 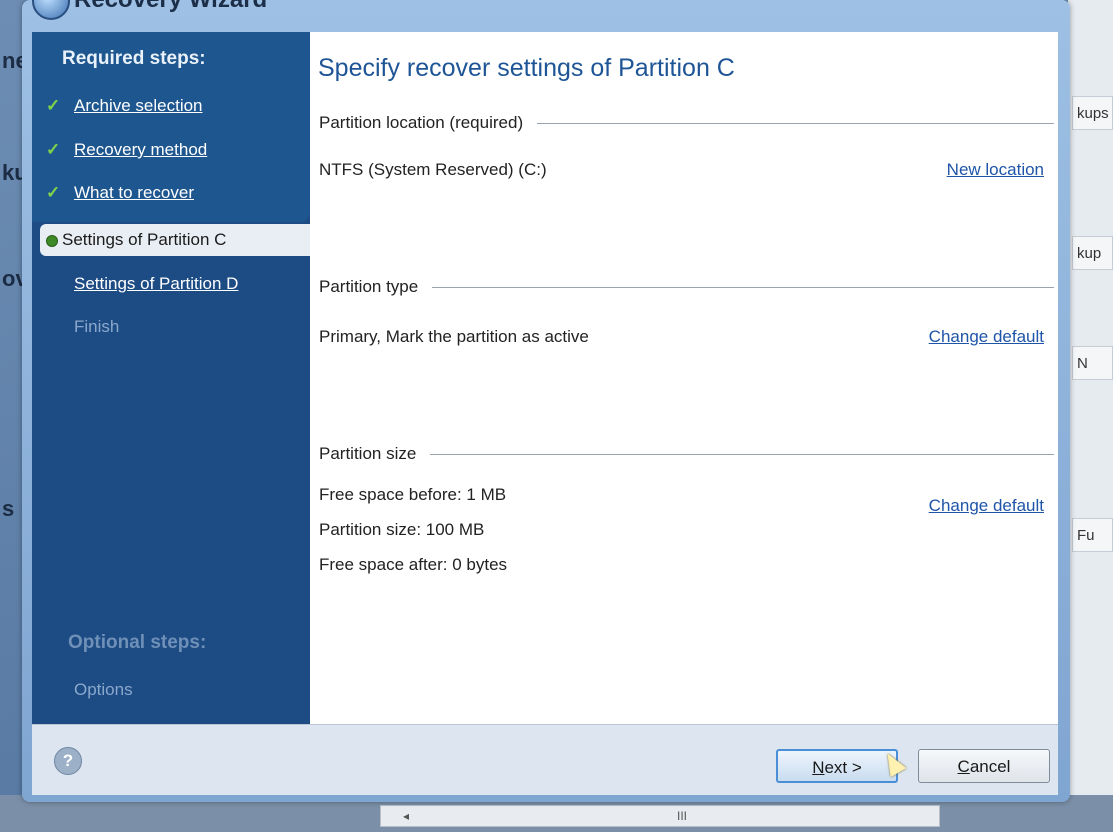 I want to click on wizard-app-icon, so click(x=51, y=10).